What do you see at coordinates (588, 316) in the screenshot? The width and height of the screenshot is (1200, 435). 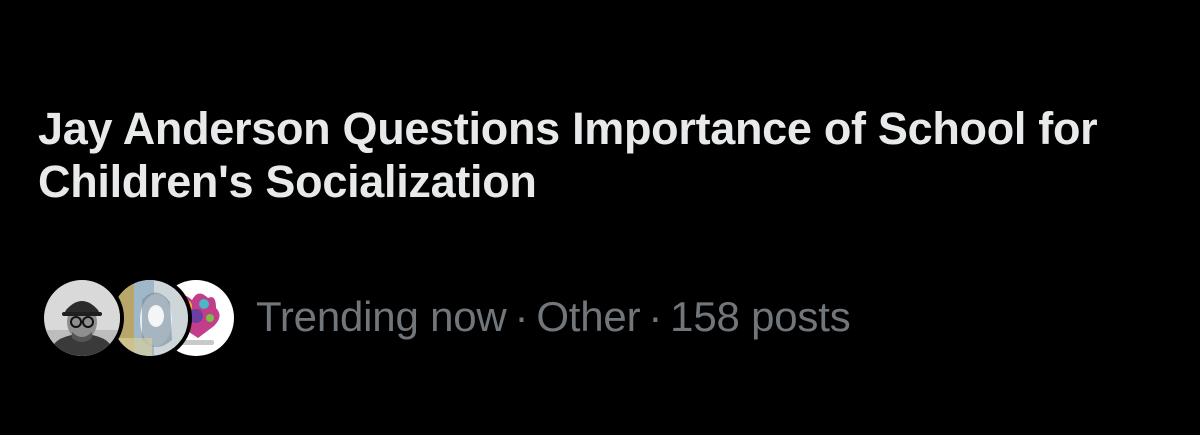 I see `trend-category: Other` at bounding box center [588, 316].